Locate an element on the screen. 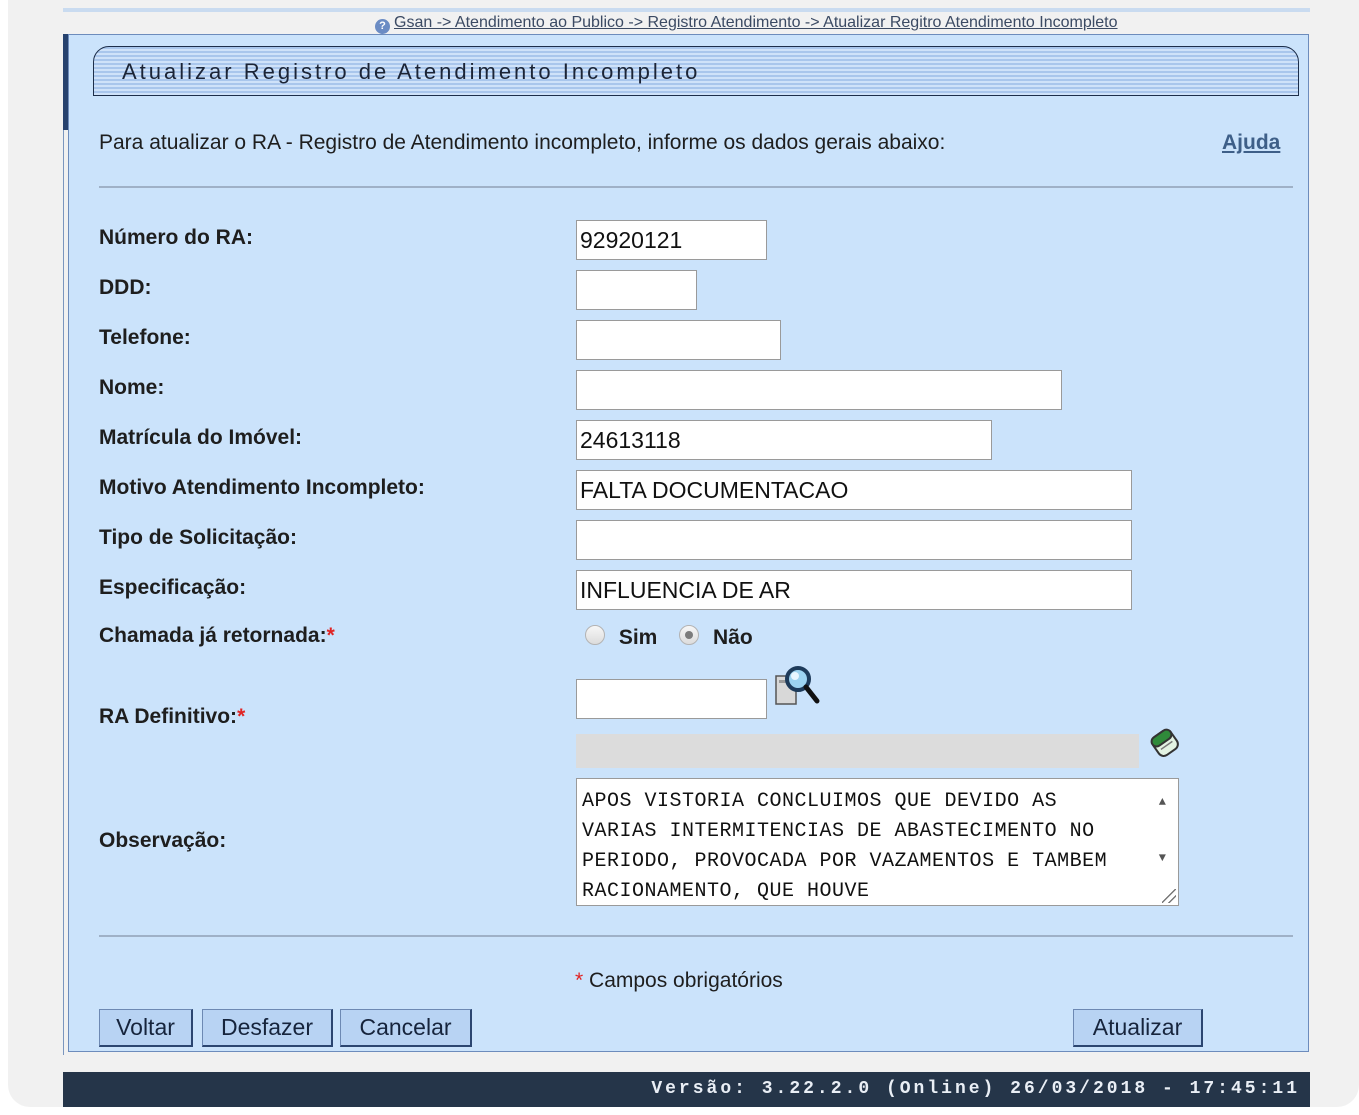 Image resolution: width=1359 pixels, height=1115 pixels. label-telefone: Telefone: is located at coordinates (145, 337).